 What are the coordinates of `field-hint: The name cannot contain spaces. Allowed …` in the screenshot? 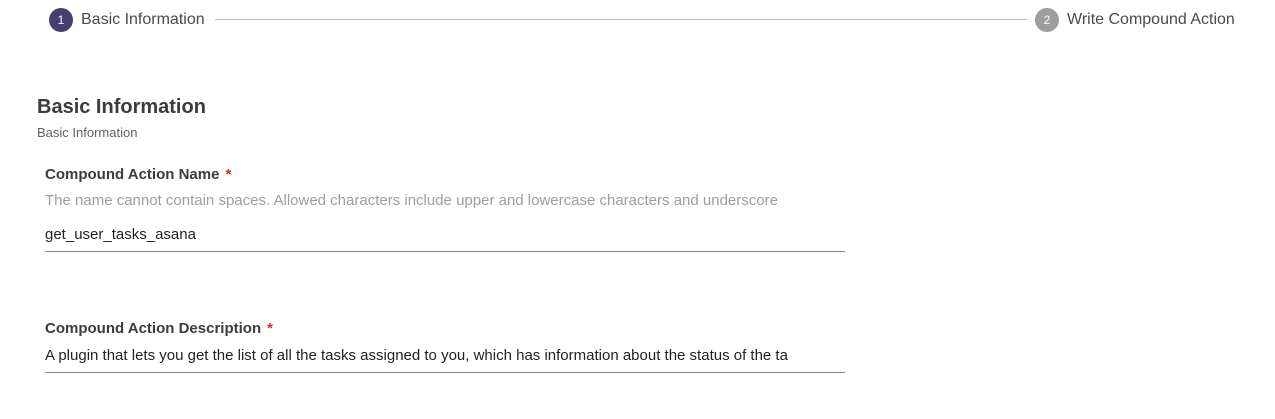 It's located at (411, 200).